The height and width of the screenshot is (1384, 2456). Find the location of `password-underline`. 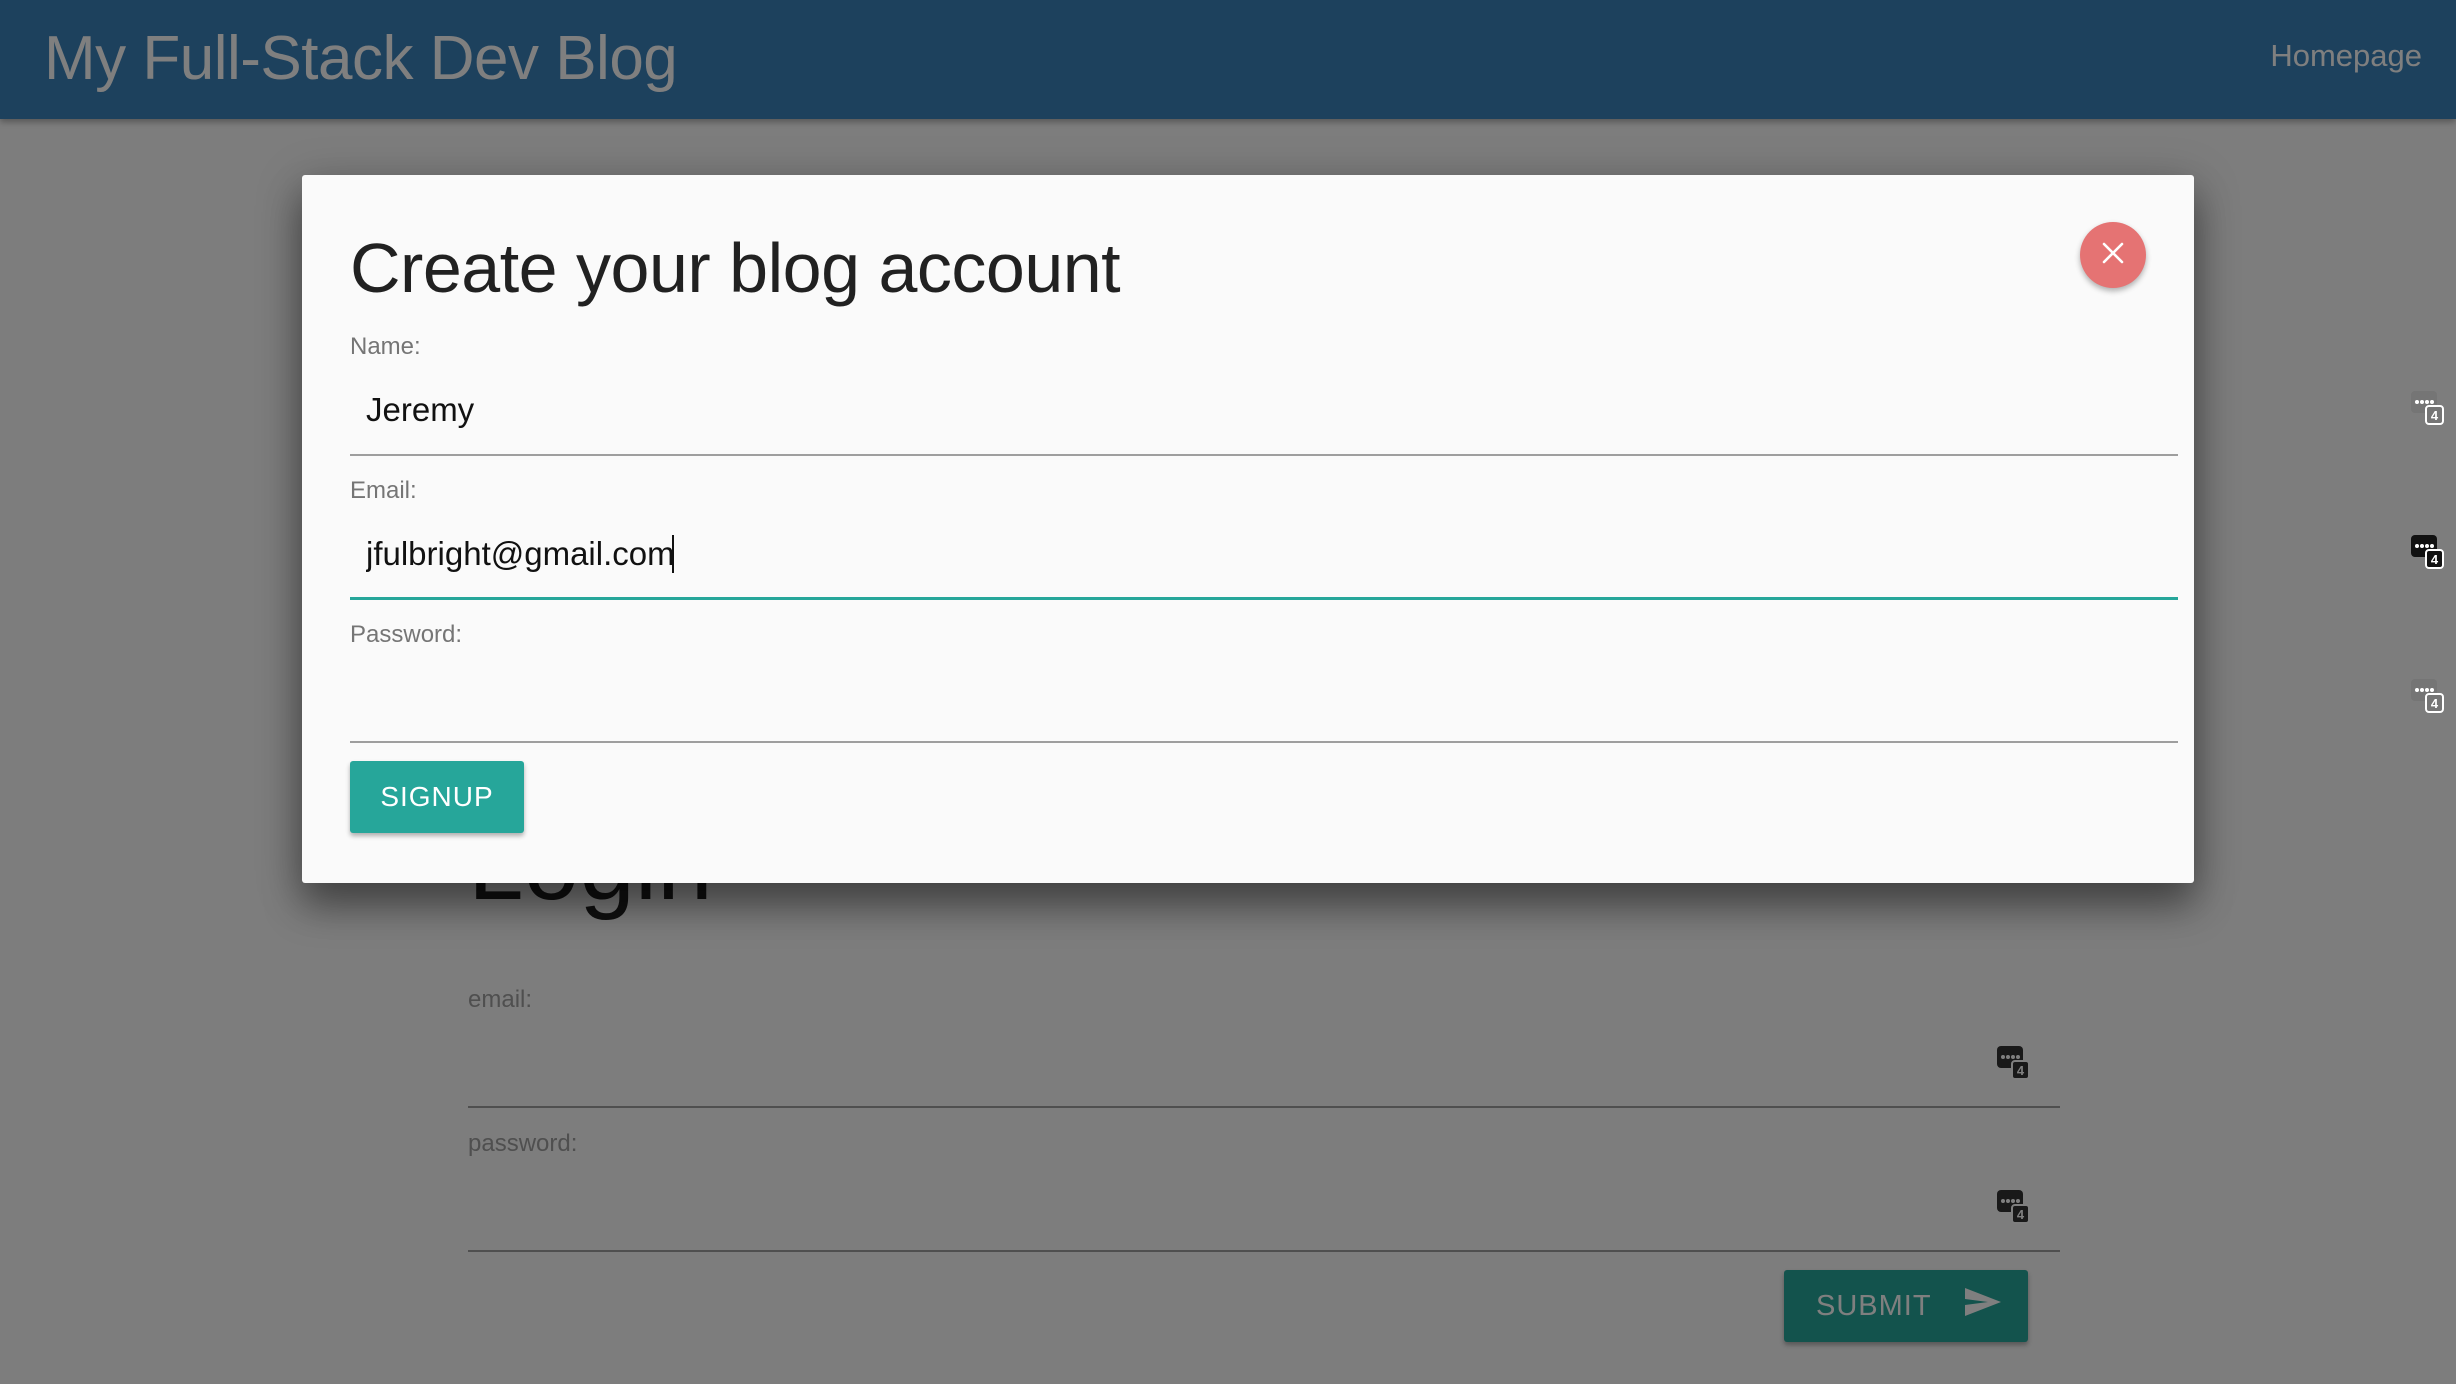

password-underline is located at coordinates (1264, 742).